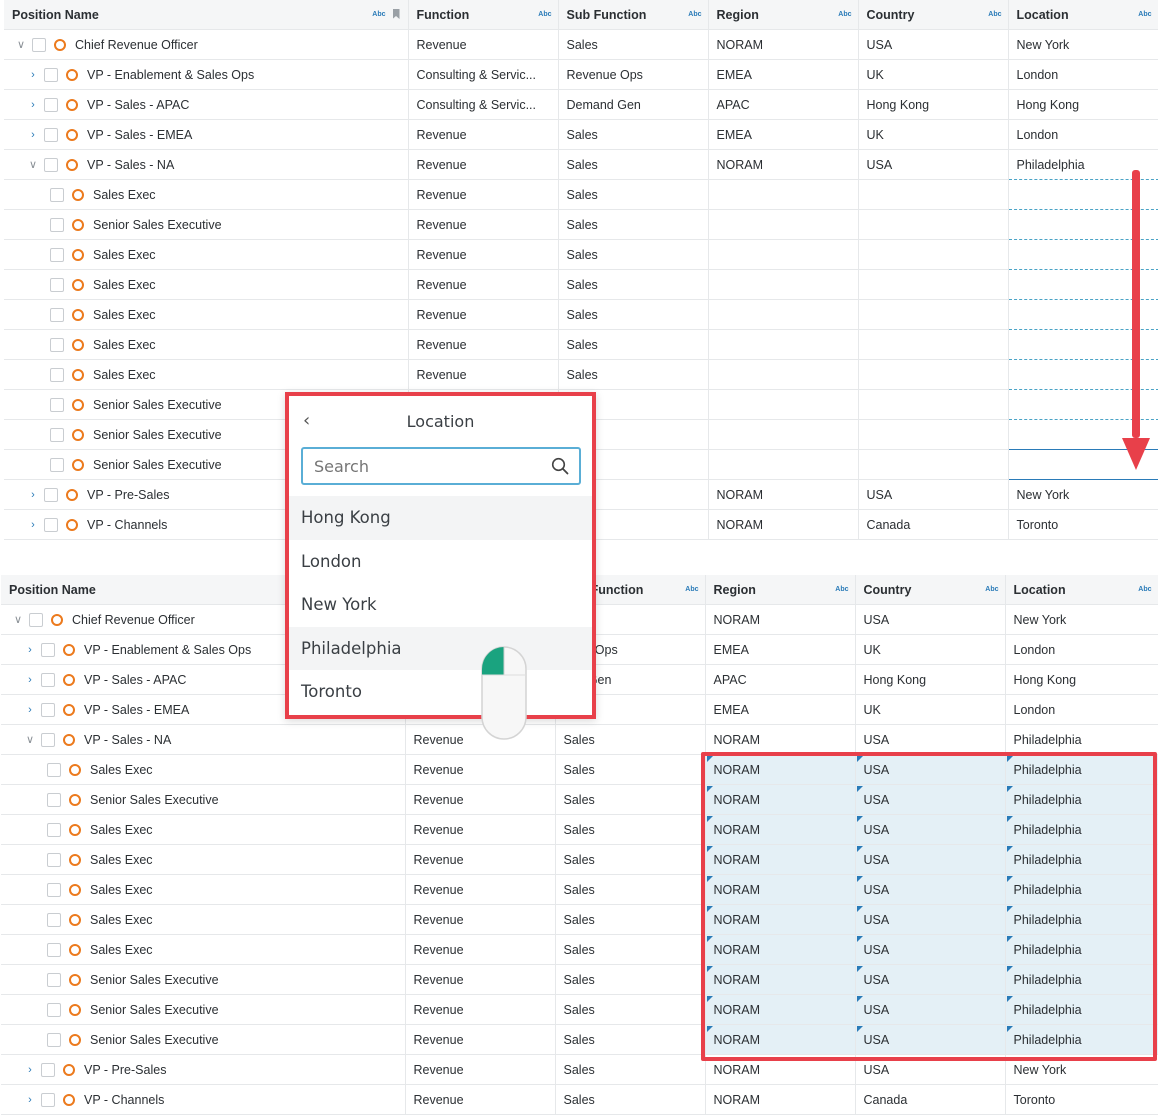  What do you see at coordinates (483, 15) in the screenshot?
I see `column-header-function: Function Abc` at bounding box center [483, 15].